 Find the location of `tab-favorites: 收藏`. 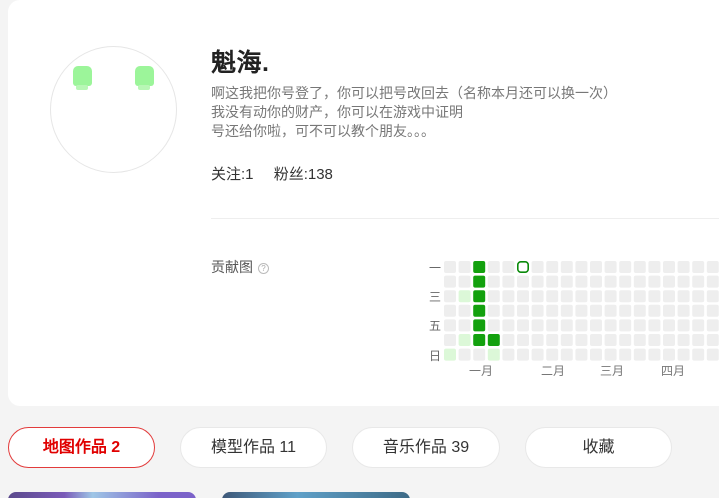

tab-favorites: 收藏 is located at coordinates (598, 447).